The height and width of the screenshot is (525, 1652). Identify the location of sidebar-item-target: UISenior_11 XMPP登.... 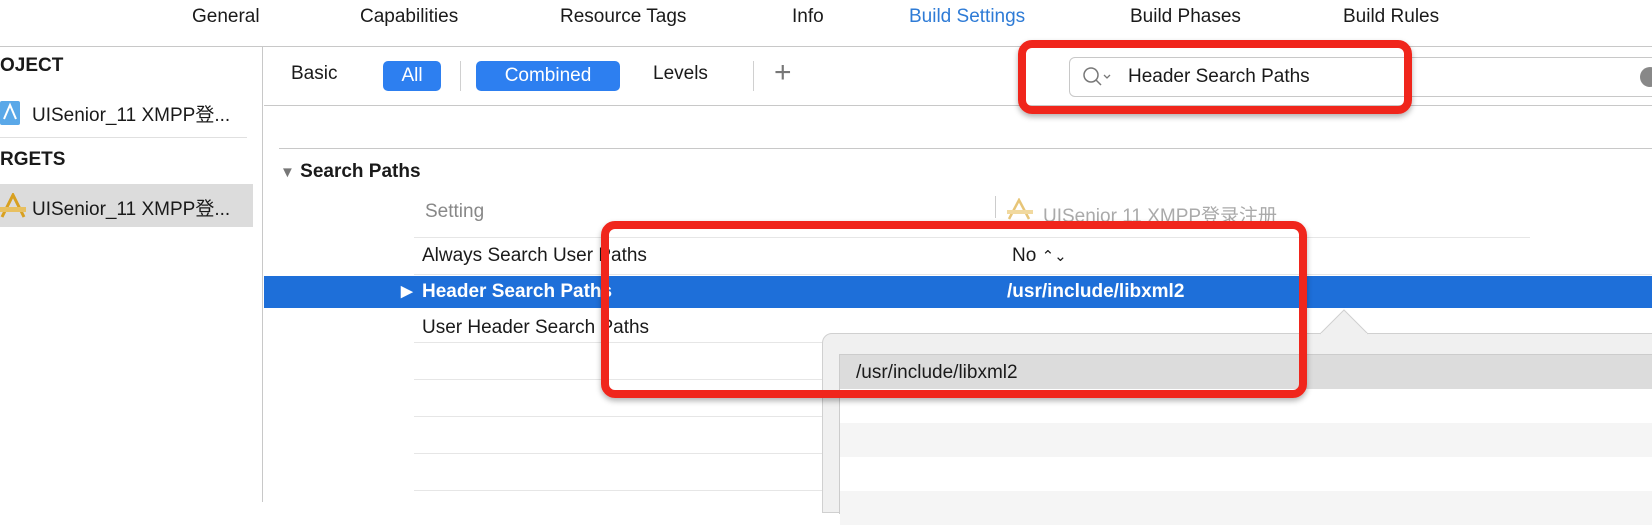
(126, 205).